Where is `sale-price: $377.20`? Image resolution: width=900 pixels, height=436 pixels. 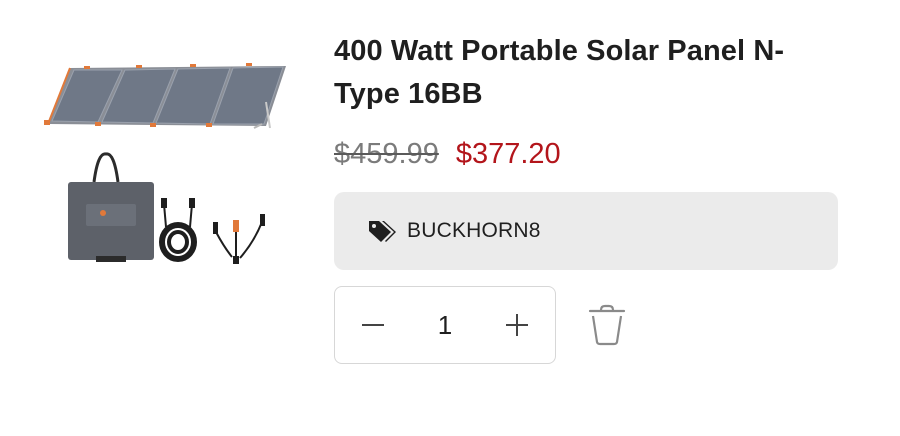 sale-price: $377.20 is located at coordinates (508, 153).